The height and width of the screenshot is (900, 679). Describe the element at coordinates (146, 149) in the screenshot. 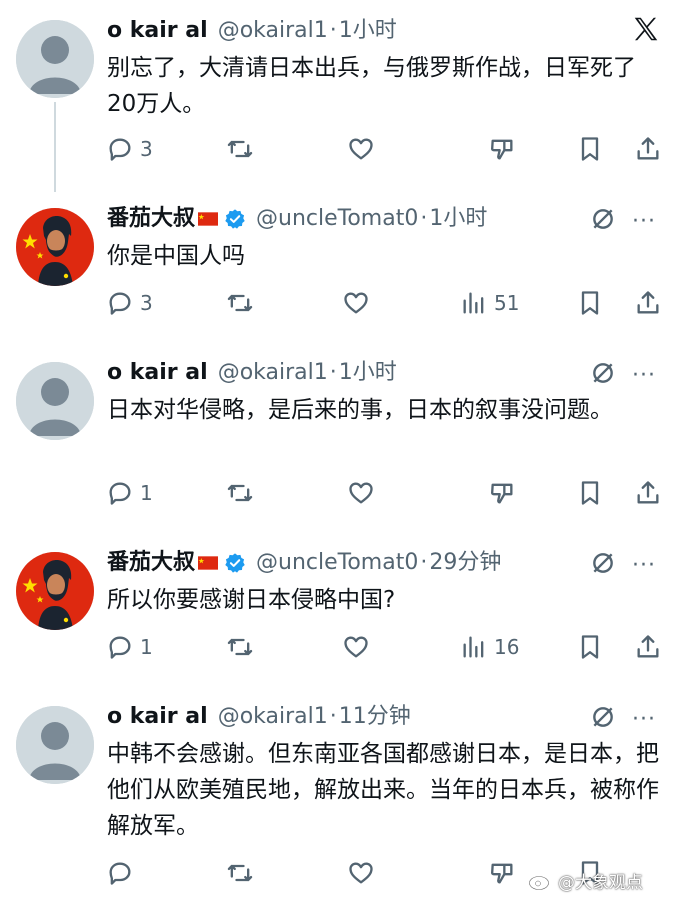

I see `reply-count: 3` at that location.